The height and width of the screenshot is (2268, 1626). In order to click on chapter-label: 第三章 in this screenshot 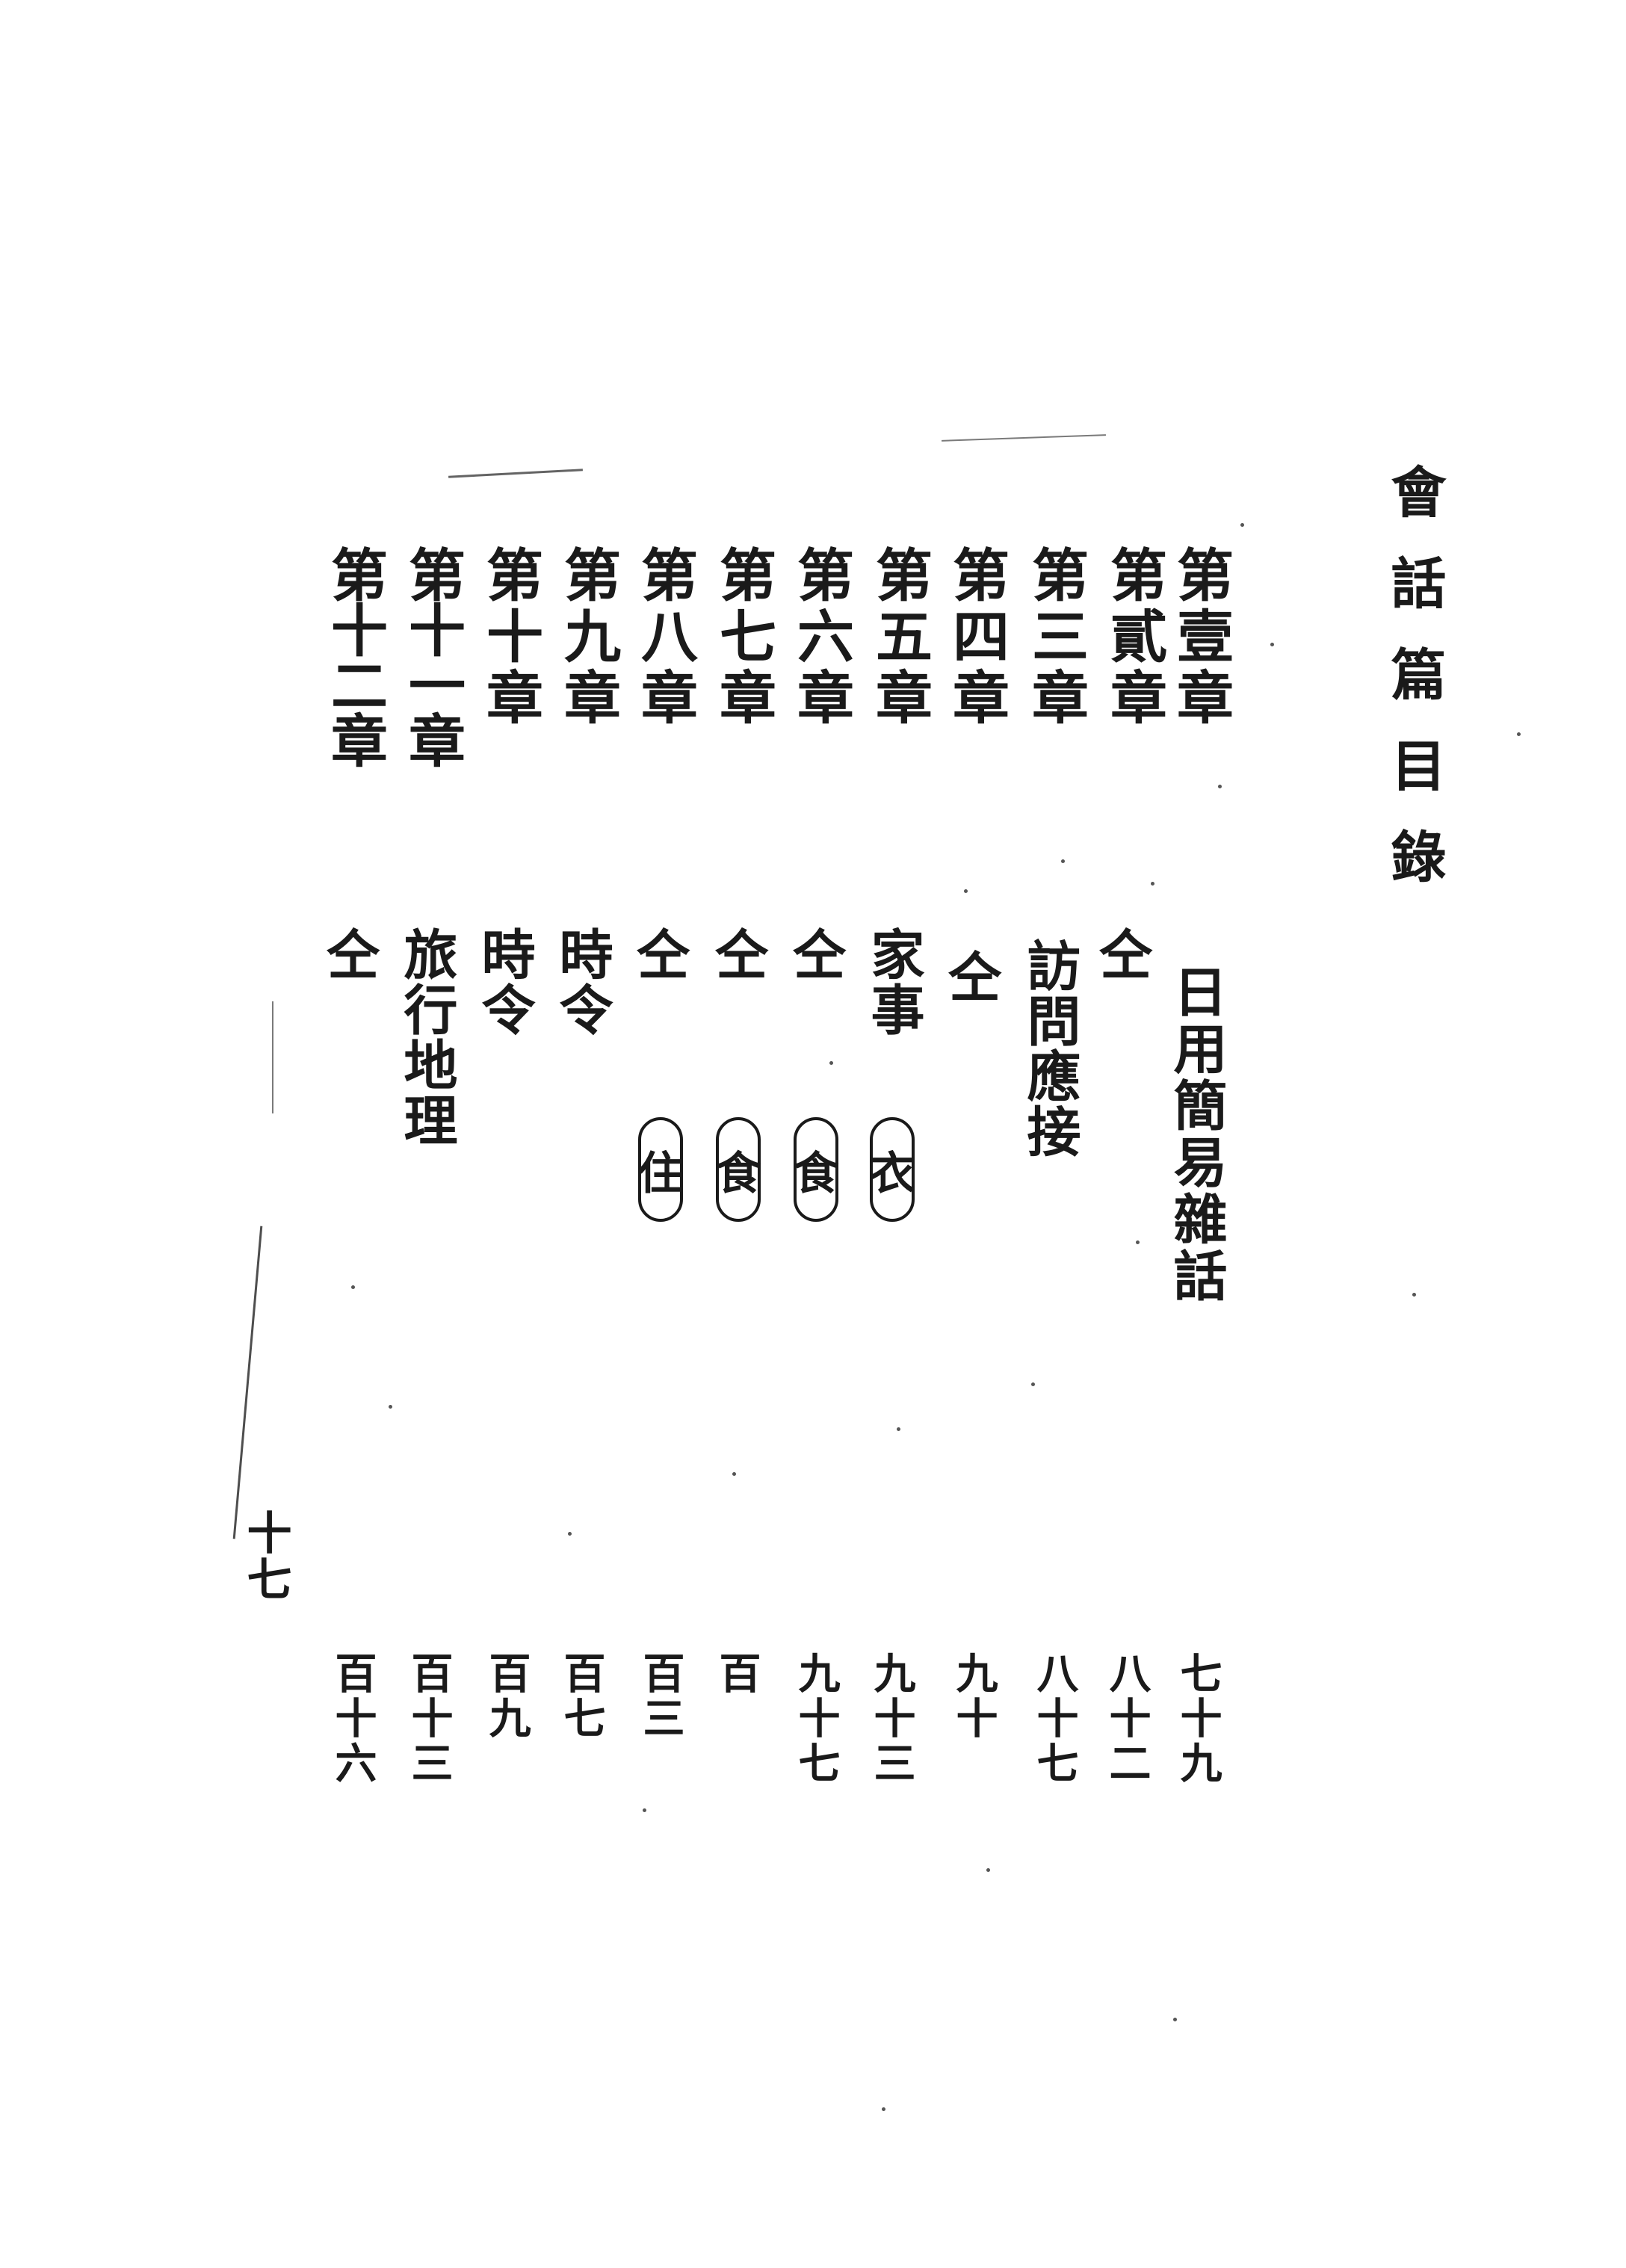, I will do `click(1055, 637)`.